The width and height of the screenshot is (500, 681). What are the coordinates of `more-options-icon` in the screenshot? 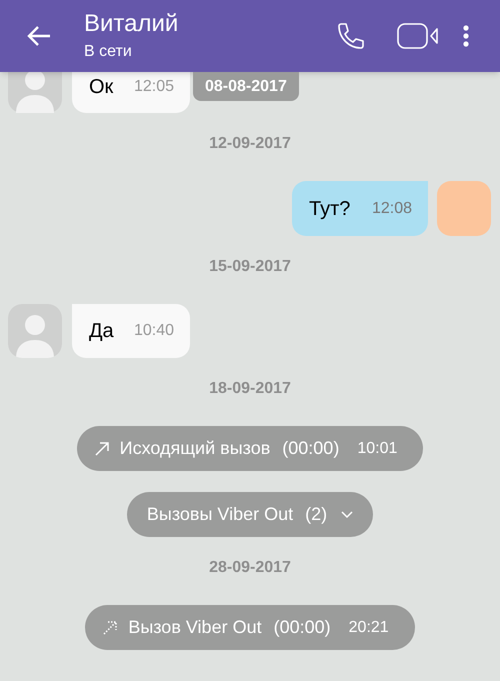 It's located at (466, 36).